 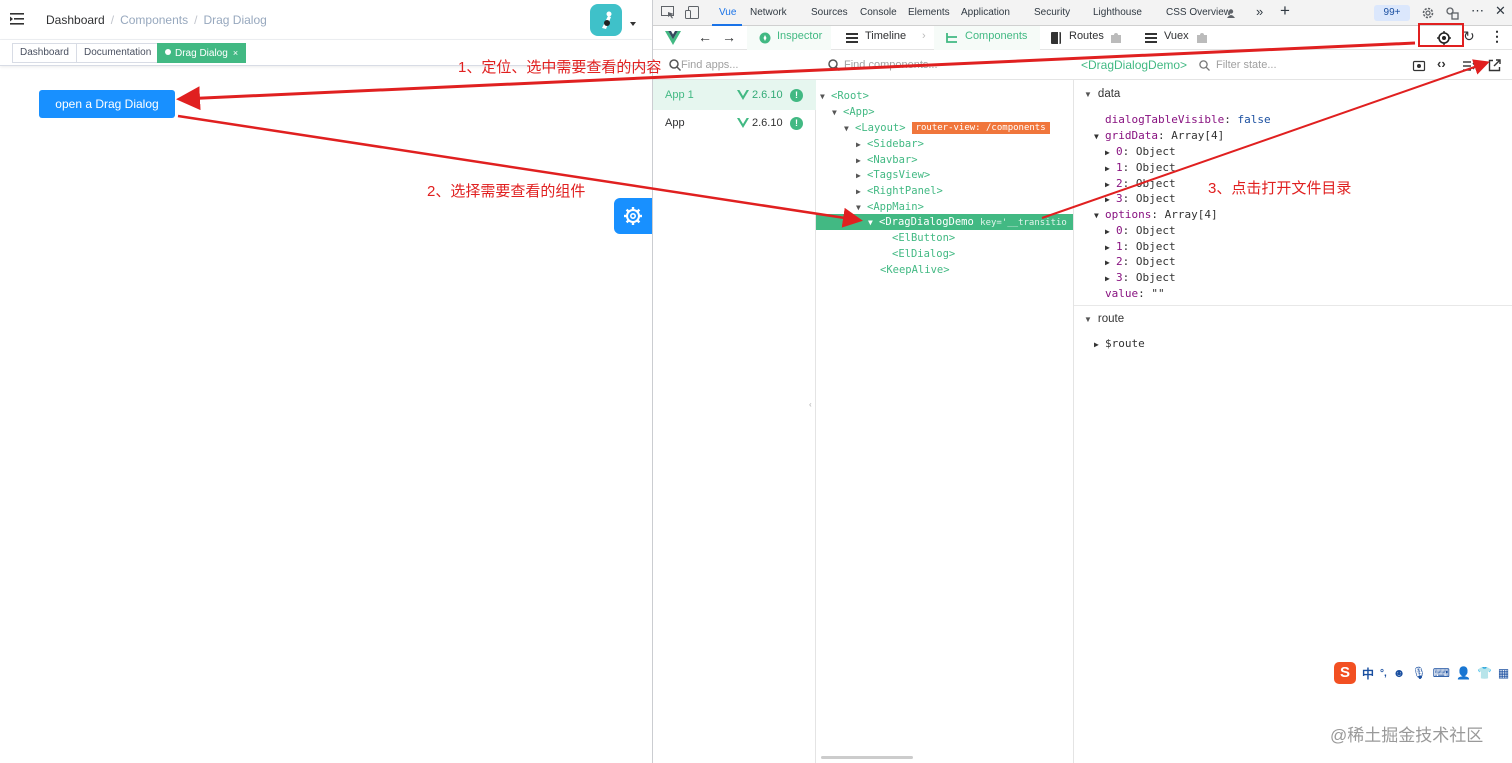 What do you see at coordinates (923, 254) in the screenshot?
I see `tree-node: <ElDialog>` at bounding box center [923, 254].